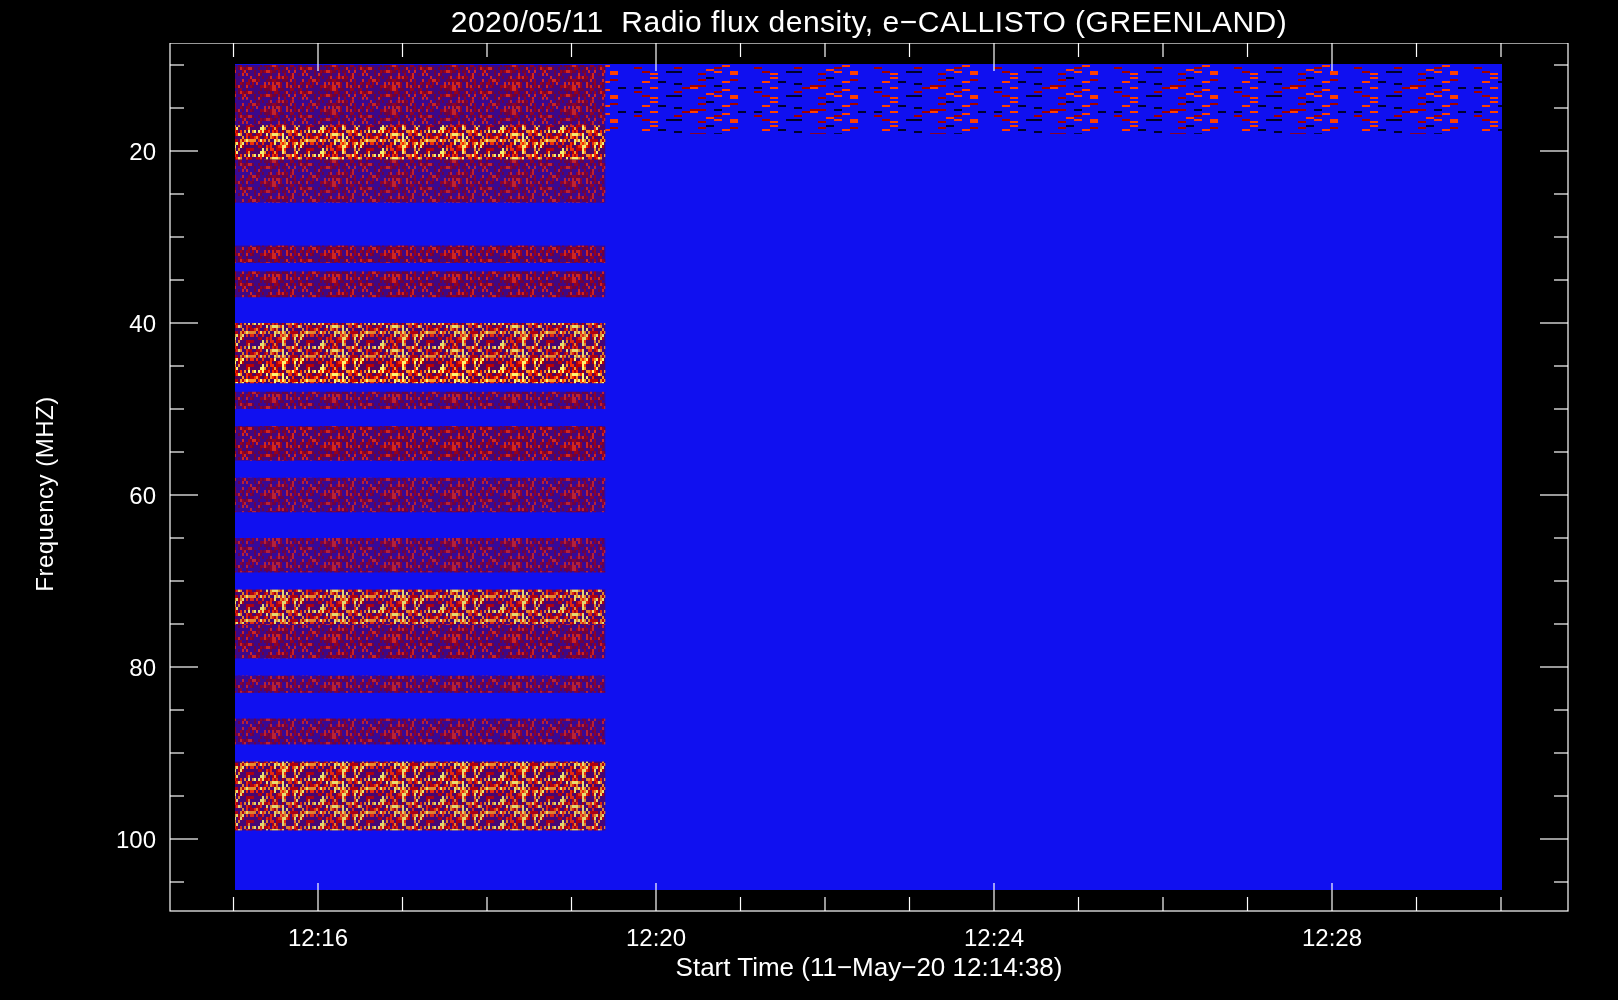 This screenshot has height=1000, width=1618. What do you see at coordinates (135, 839) in the screenshot?
I see `y-tick-label: 100` at bounding box center [135, 839].